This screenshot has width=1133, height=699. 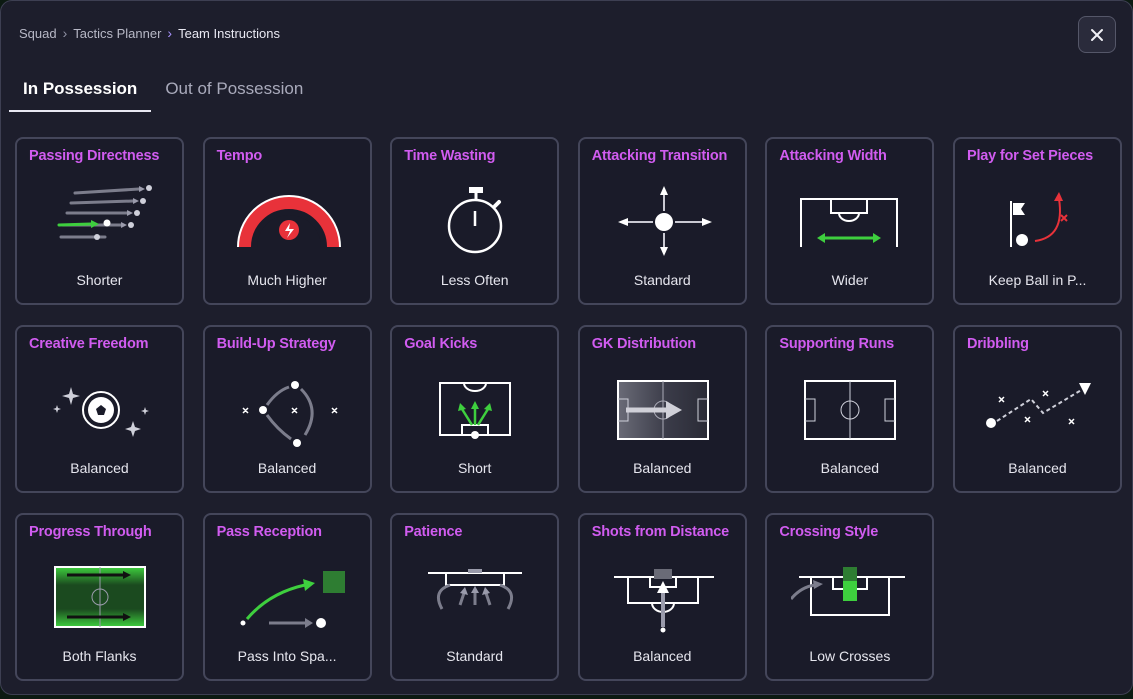 What do you see at coordinates (117, 33) in the screenshot?
I see `breadcrumb-item-tactics-planner: Tactics Planner` at bounding box center [117, 33].